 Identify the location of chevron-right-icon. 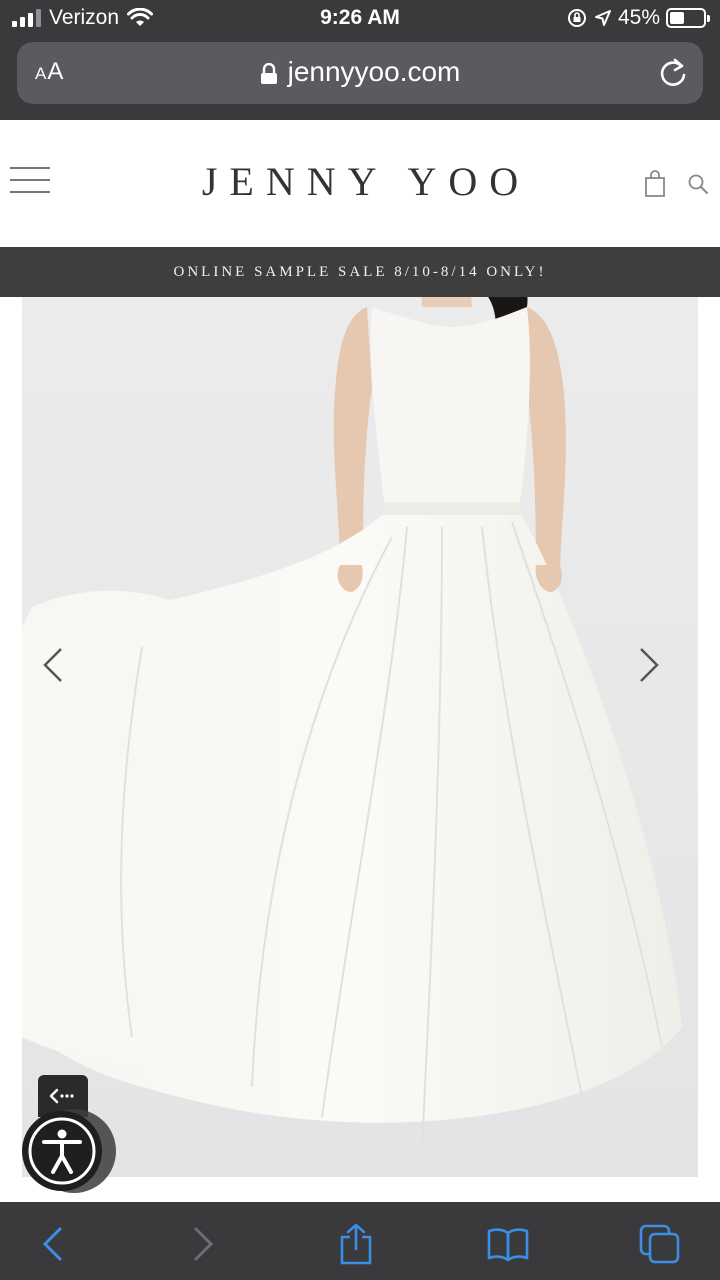
(649, 665).